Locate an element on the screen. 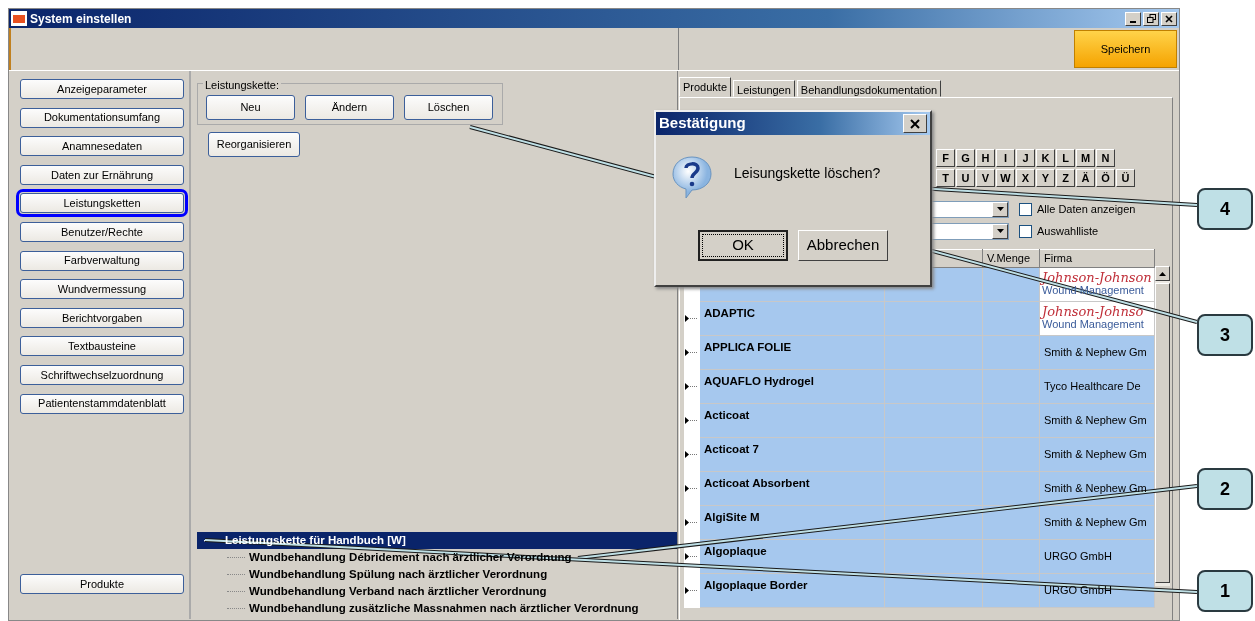 The image size is (1255, 621). question-bubble-icon is located at coordinates (692, 177).